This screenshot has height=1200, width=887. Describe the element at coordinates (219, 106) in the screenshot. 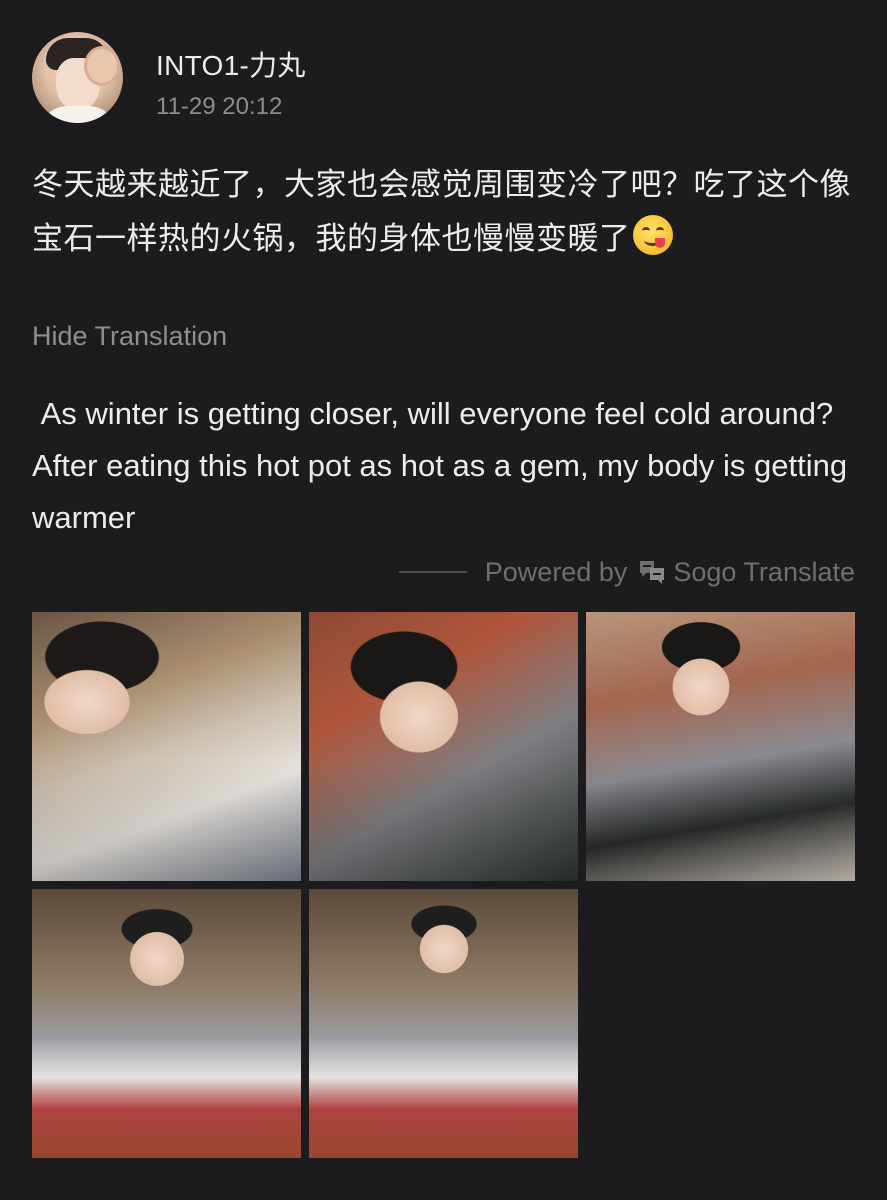

I see `post-timestamp: 11-29 20:12` at that location.